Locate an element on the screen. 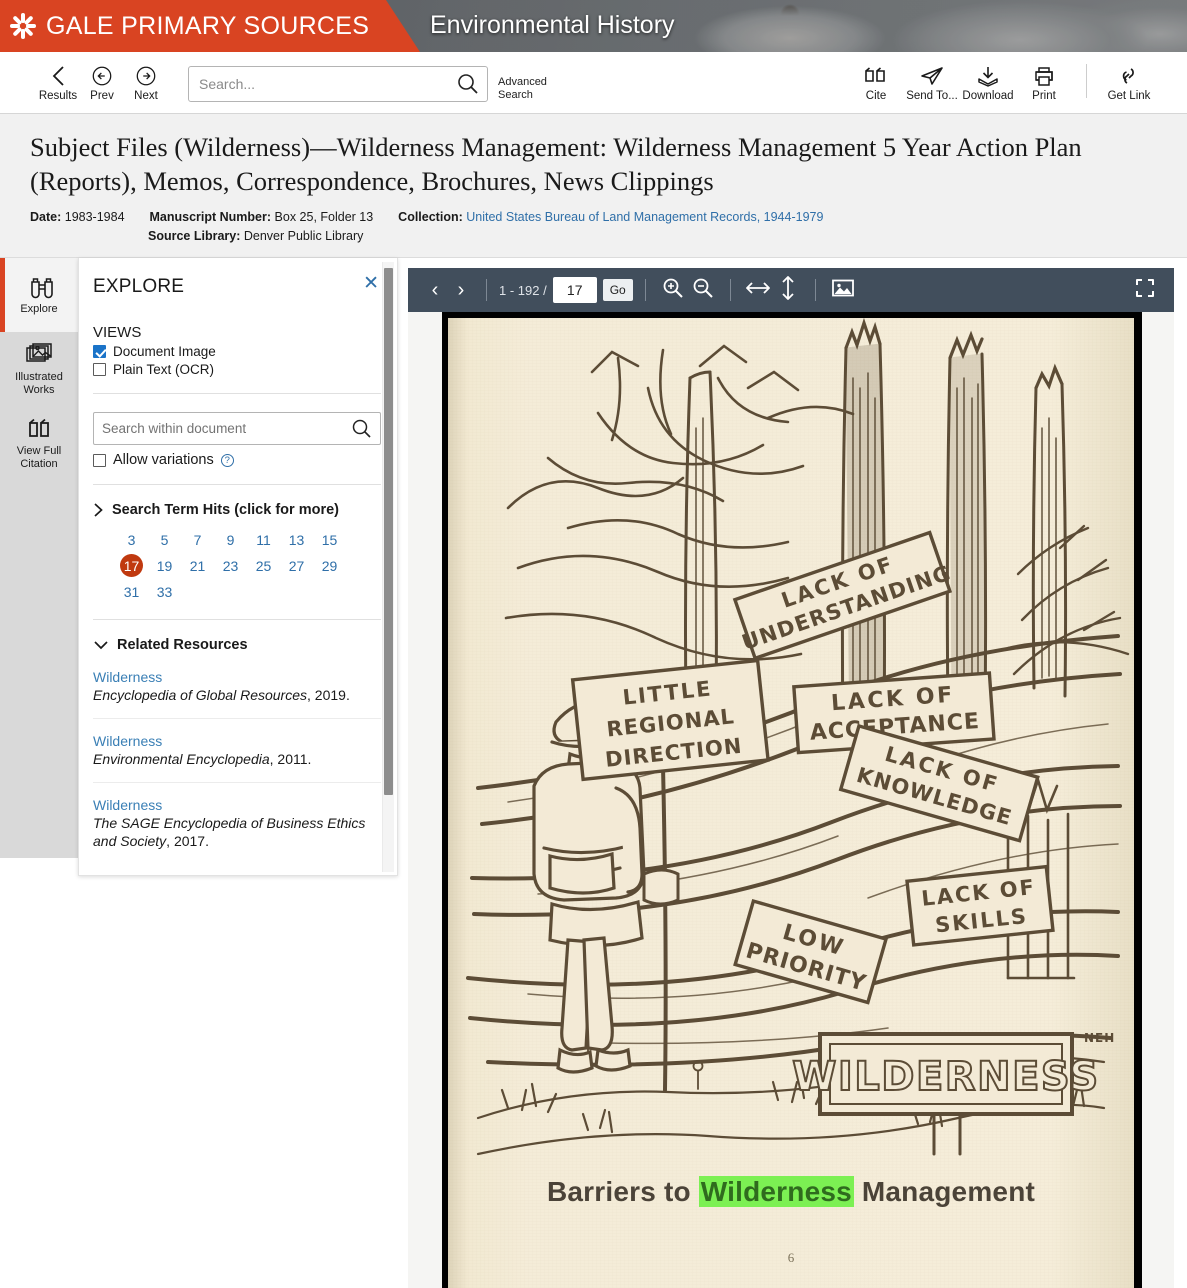  question-mark-icon: ? is located at coordinates (227, 460).